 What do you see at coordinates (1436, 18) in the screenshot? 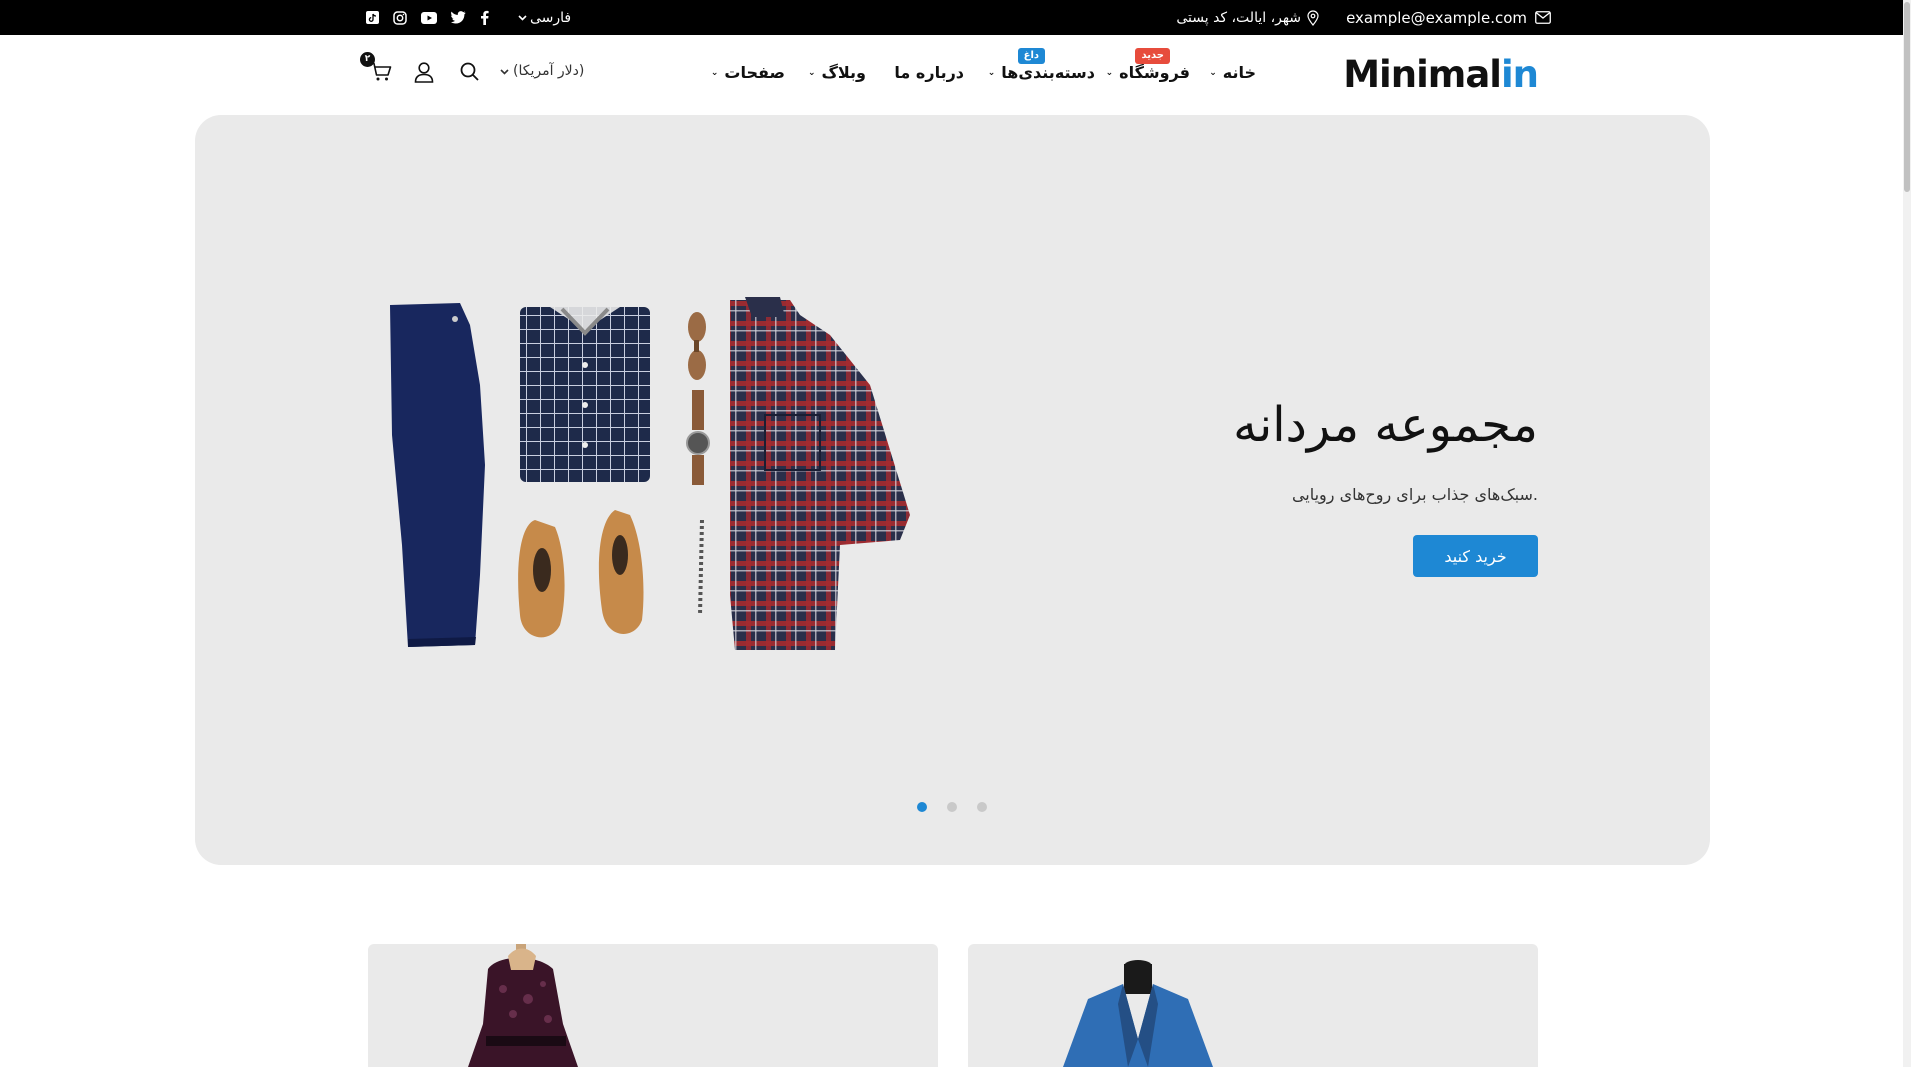
I see `topbar-email-text: example@example.com` at bounding box center [1436, 18].